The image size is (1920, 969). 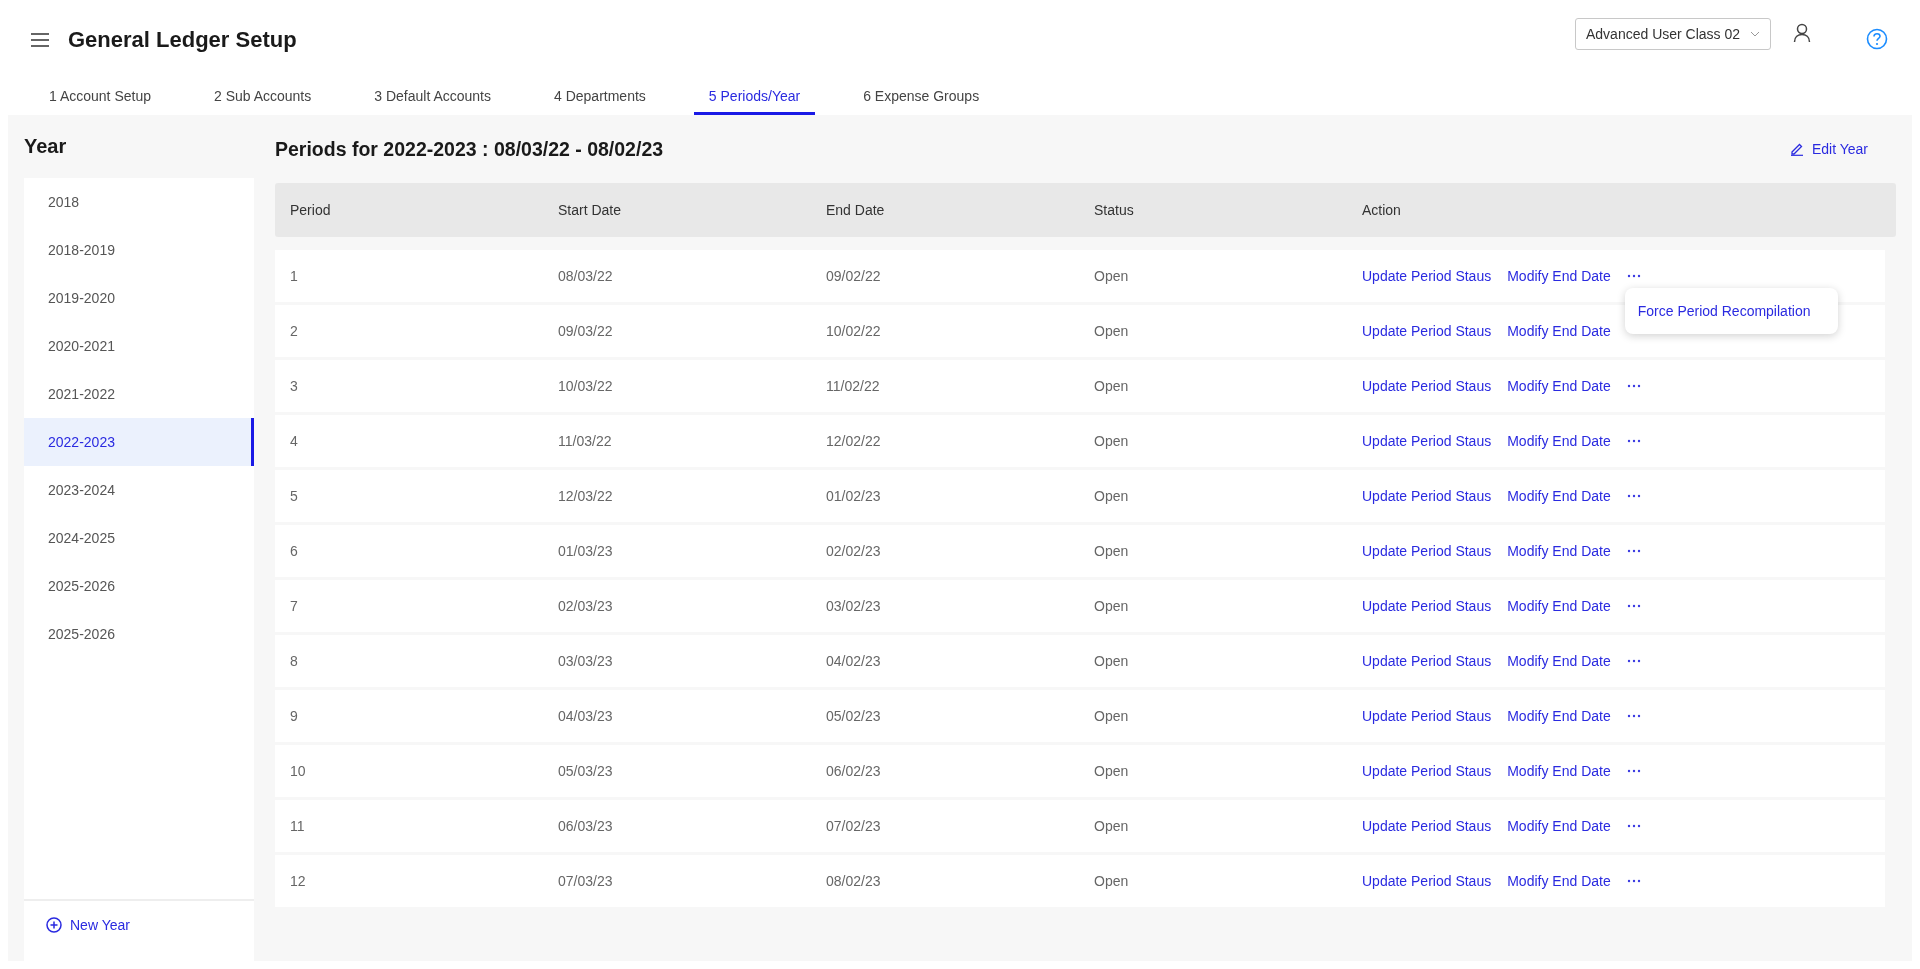 I want to click on table-cell-text: 2, so click(x=294, y=331).